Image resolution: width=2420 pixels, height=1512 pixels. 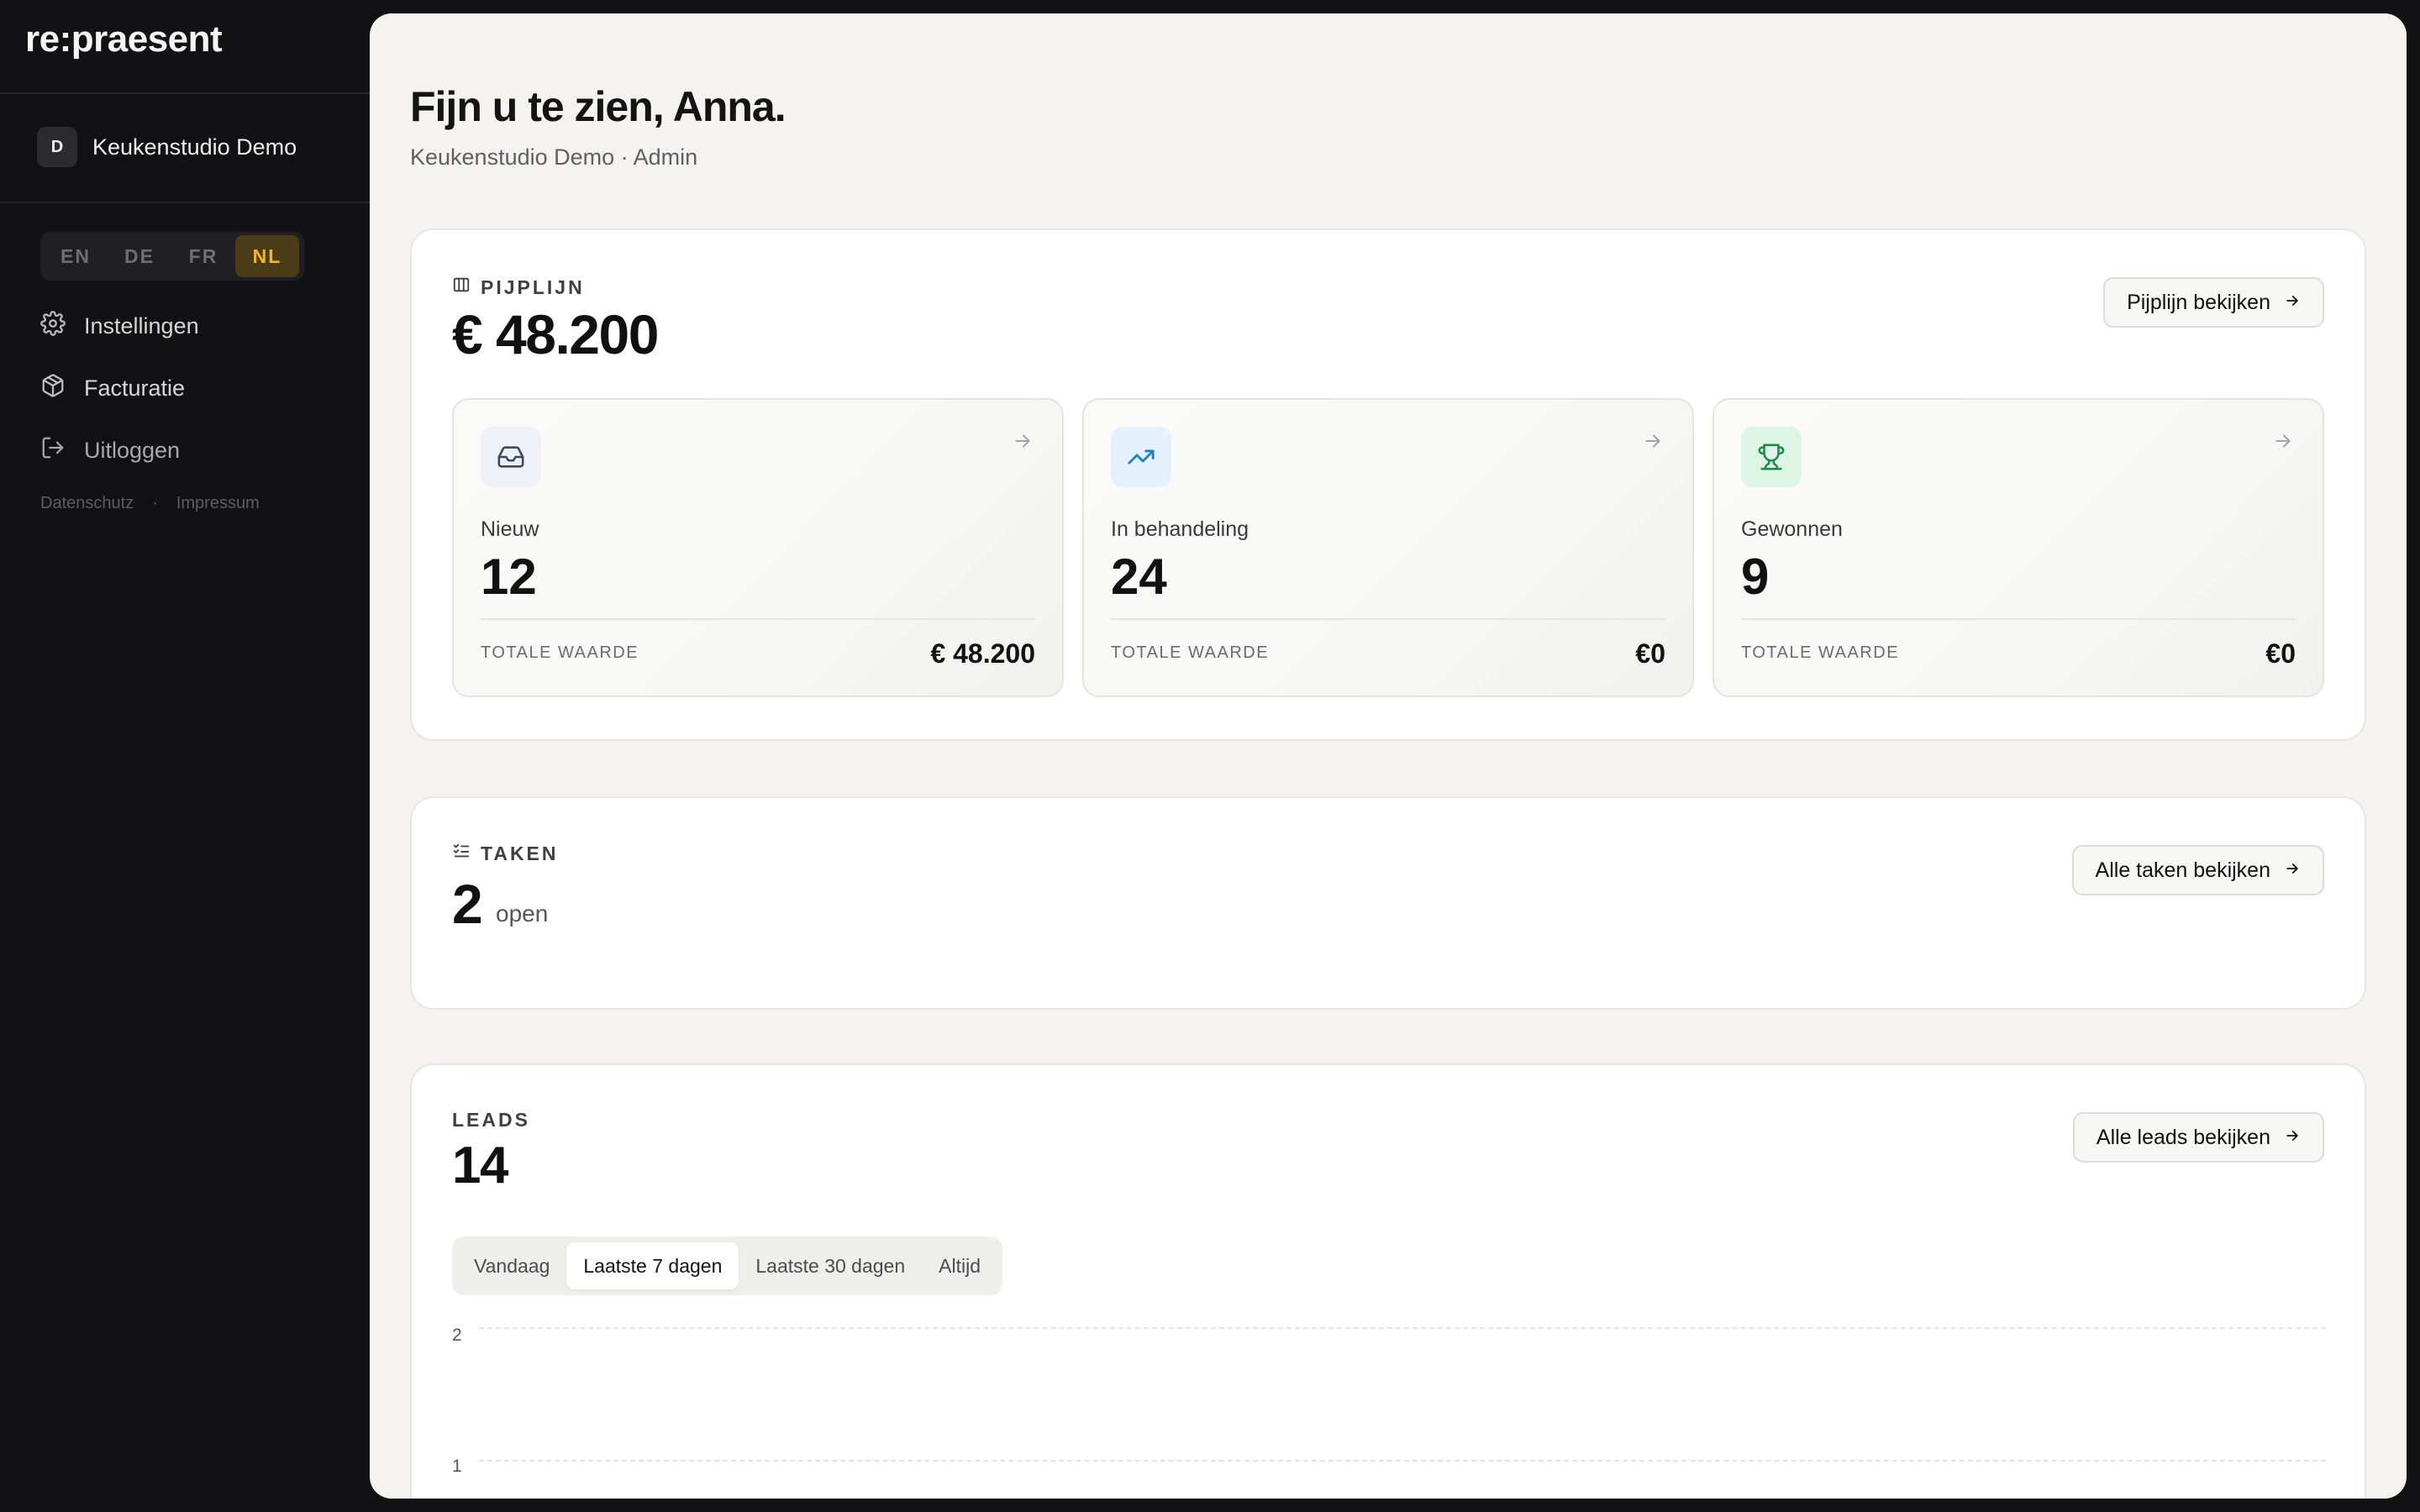 What do you see at coordinates (511, 1265) in the screenshot?
I see `tab-today: Vandaag` at bounding box center [511, 1265].